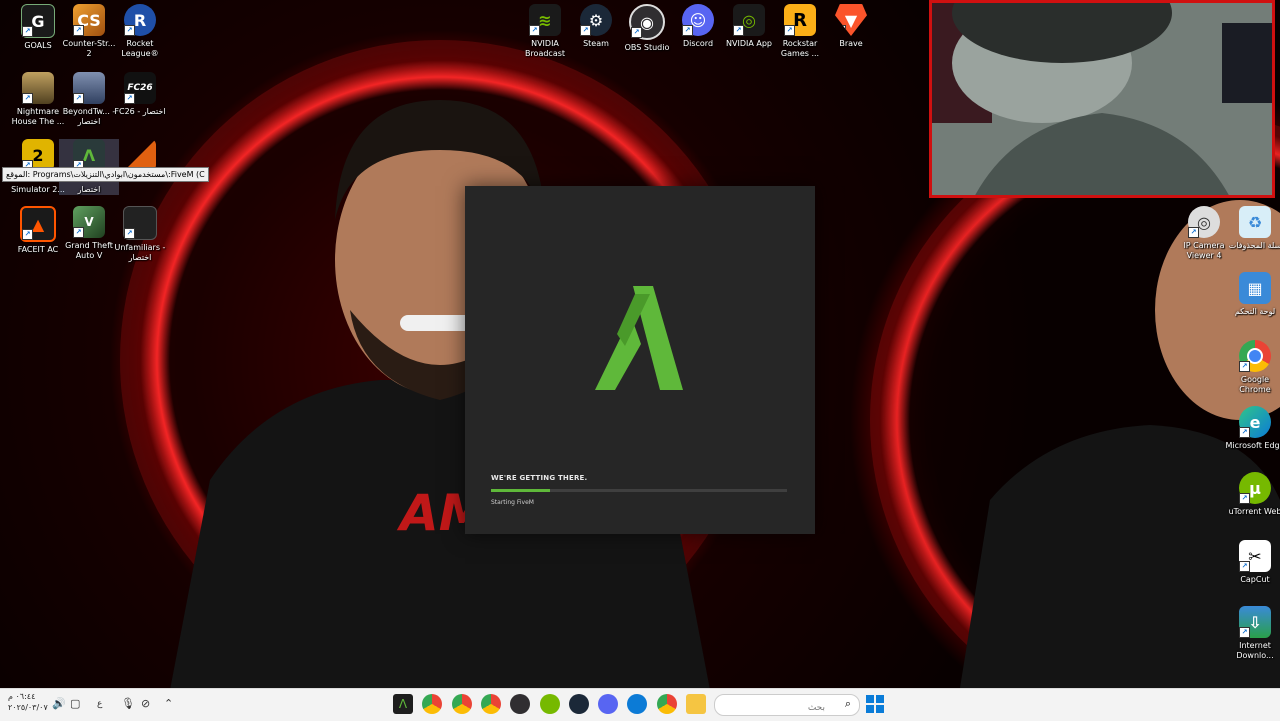  Describe the element at coordinates (22, 696) in the screenshot. I see `clock-time: ٠٦:٤٤ م` at that location.